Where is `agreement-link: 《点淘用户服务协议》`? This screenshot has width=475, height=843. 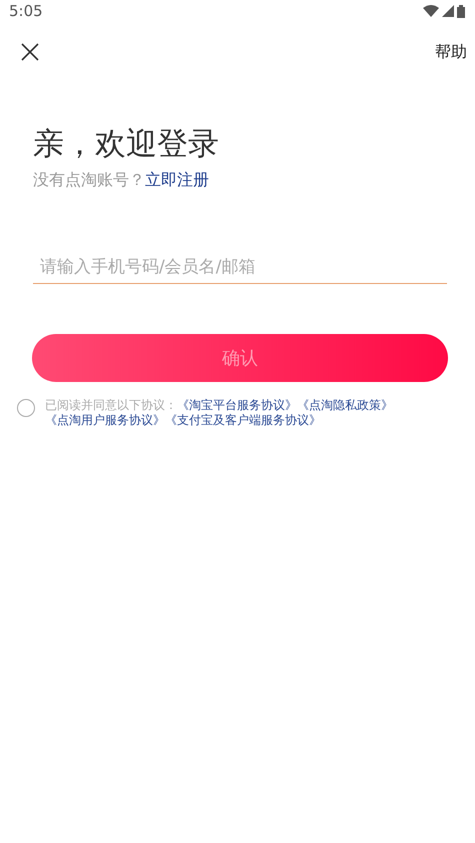
agreement-link: 《点淘用户服务协议》 is located at coordinates (105, 420).